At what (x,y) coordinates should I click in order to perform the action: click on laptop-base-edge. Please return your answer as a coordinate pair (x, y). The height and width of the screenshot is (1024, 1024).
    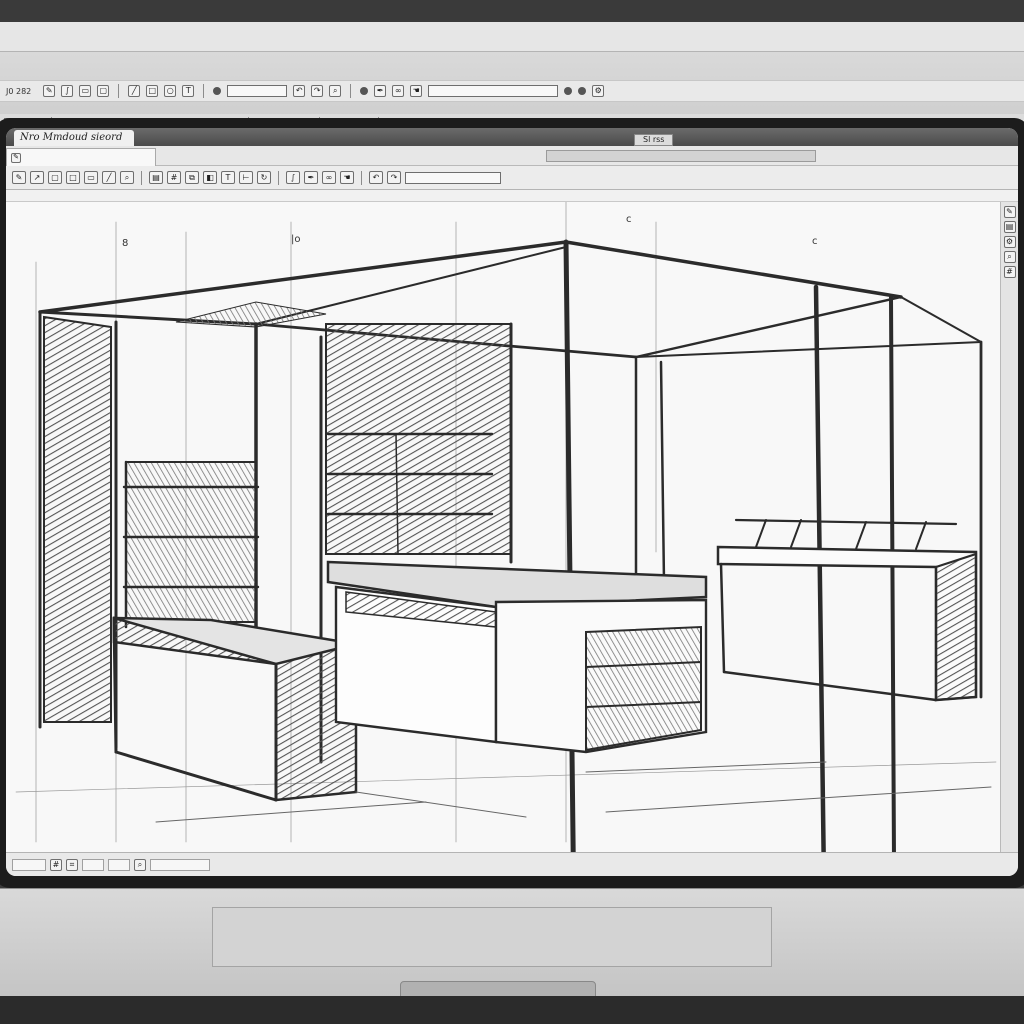
    Looking at the image, I should click on (512, 1010).